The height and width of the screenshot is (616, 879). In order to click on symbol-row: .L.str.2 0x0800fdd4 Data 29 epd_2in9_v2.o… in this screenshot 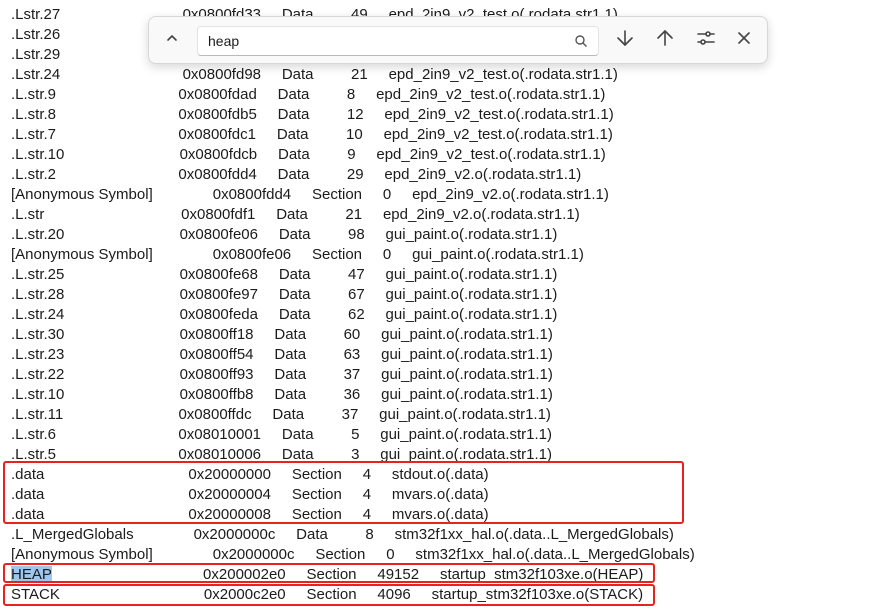, I will do `click(296, 175)`.